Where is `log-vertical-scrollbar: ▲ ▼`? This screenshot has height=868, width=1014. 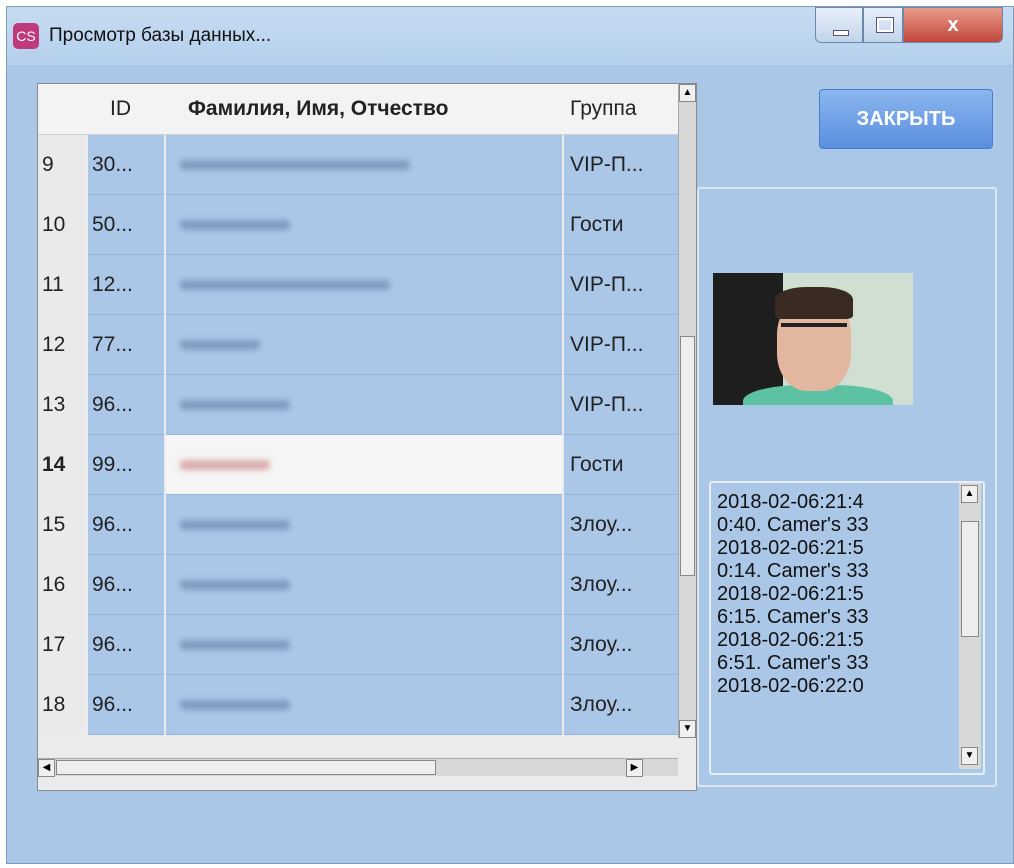
log-vertical-scrollbar: ▲ ▼ is located at coordinates (970, 626).